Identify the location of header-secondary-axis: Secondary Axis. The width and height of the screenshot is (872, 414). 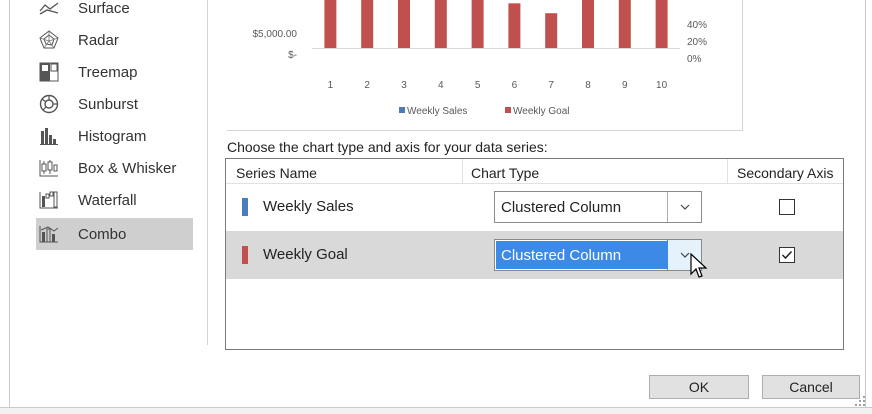
(785, 173).